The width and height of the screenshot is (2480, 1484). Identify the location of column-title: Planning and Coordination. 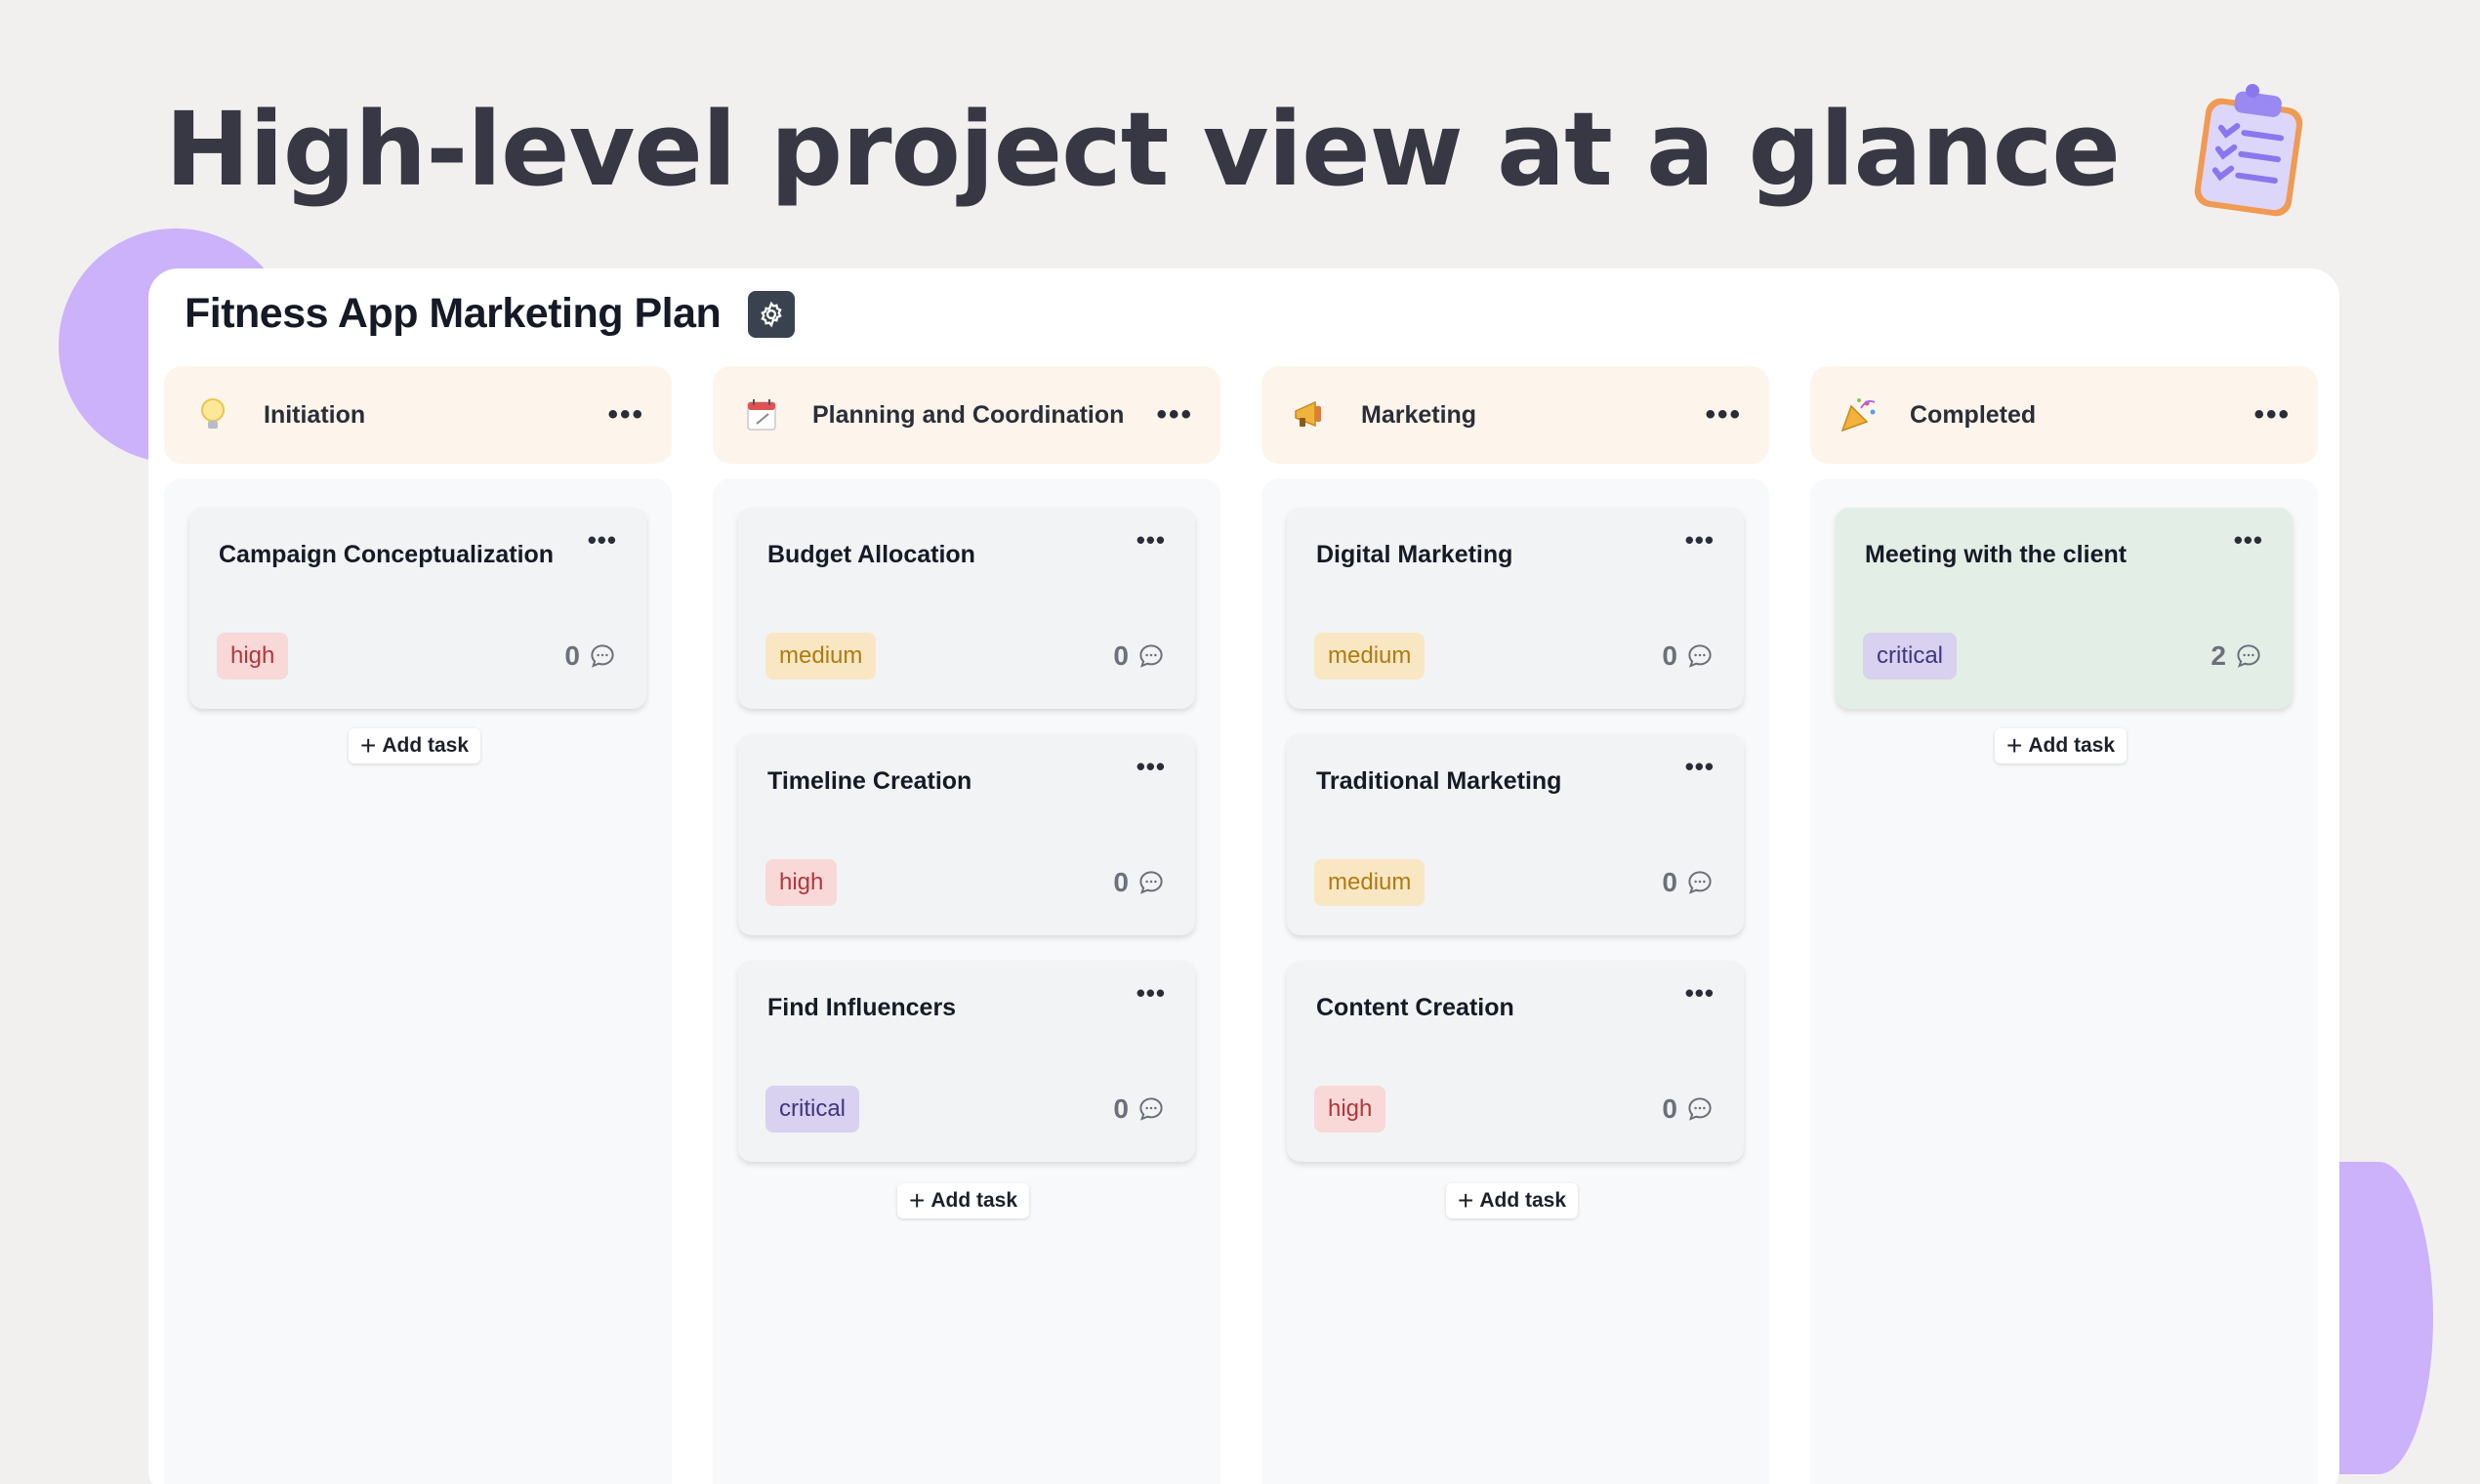
(968, 415).